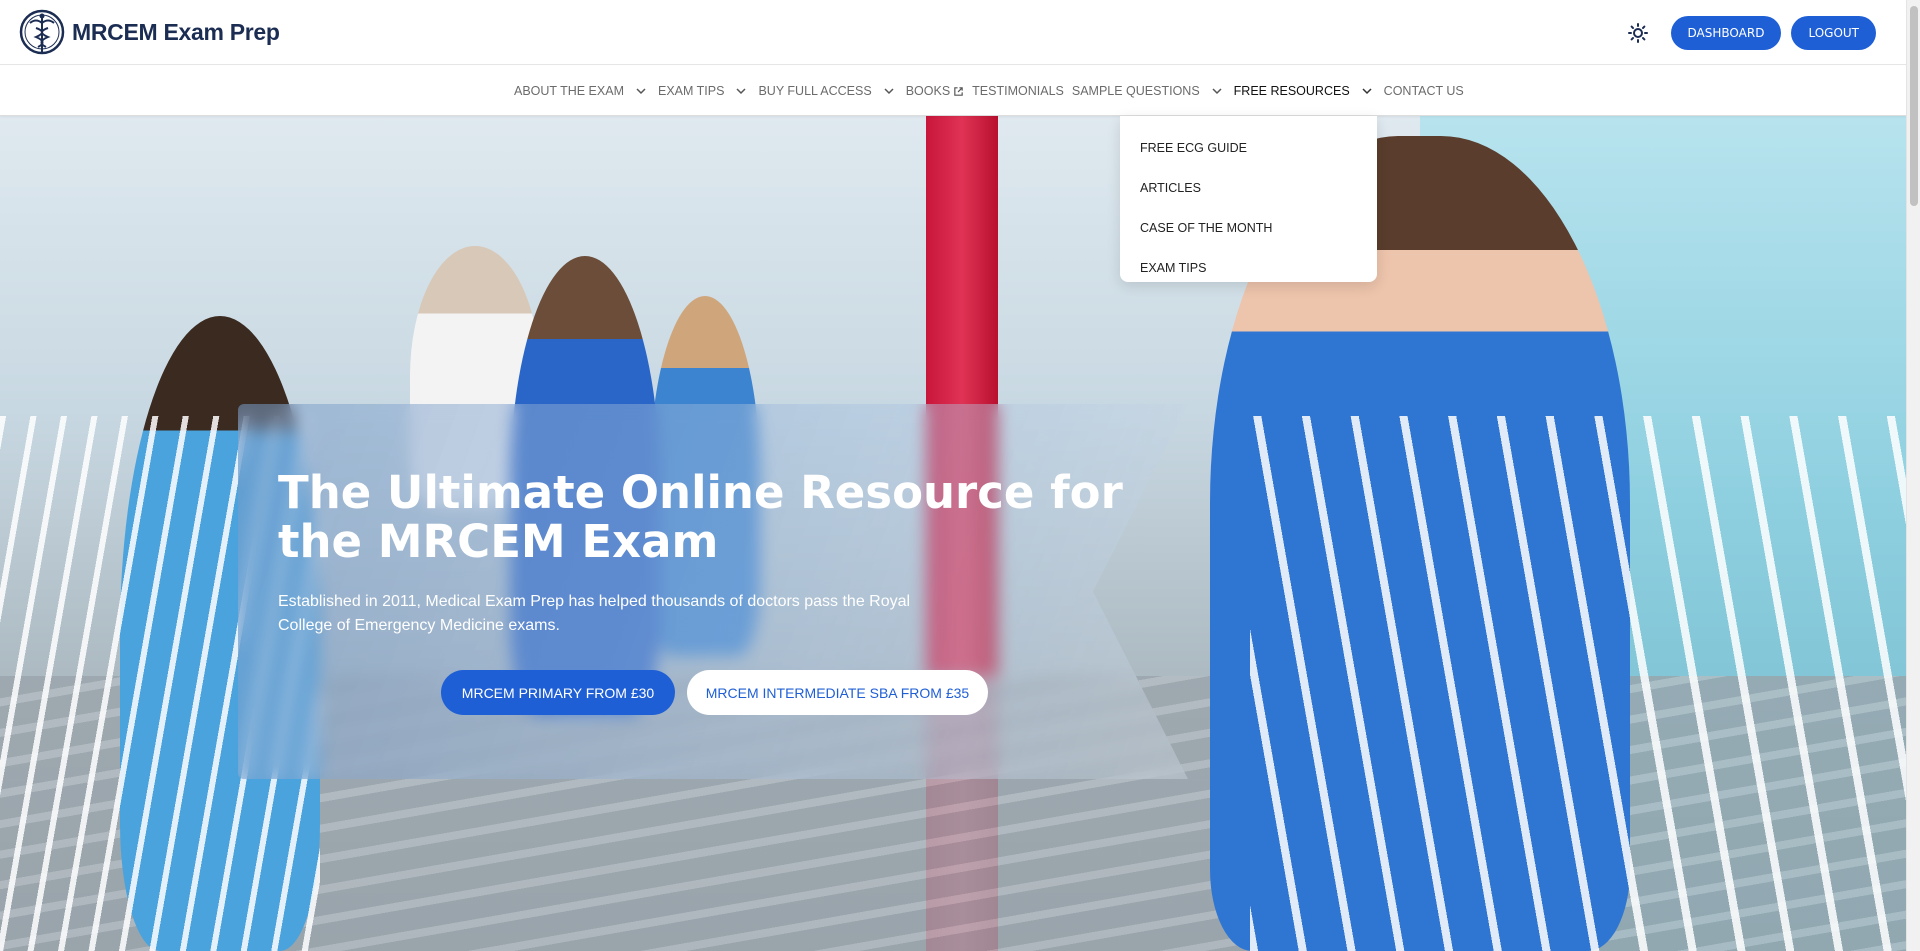 The image size is (1920, 951). Describe the element at coordinates (837, 692) in the screenshot. I see `mrcem-intermediate-button: MRCEM INTERMEDIATE SBA FROM £35` at that location.